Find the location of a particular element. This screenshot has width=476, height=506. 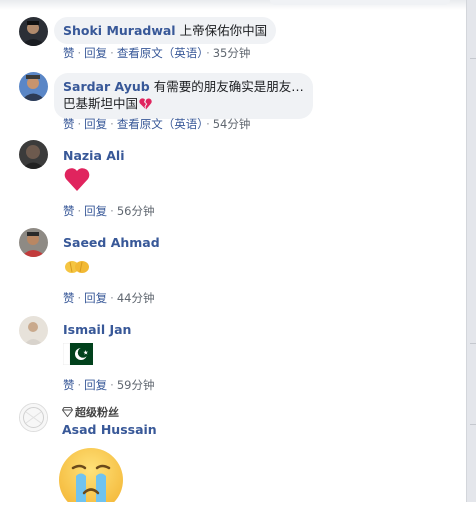

crying-face-icon is located at coordinates (91, 476).